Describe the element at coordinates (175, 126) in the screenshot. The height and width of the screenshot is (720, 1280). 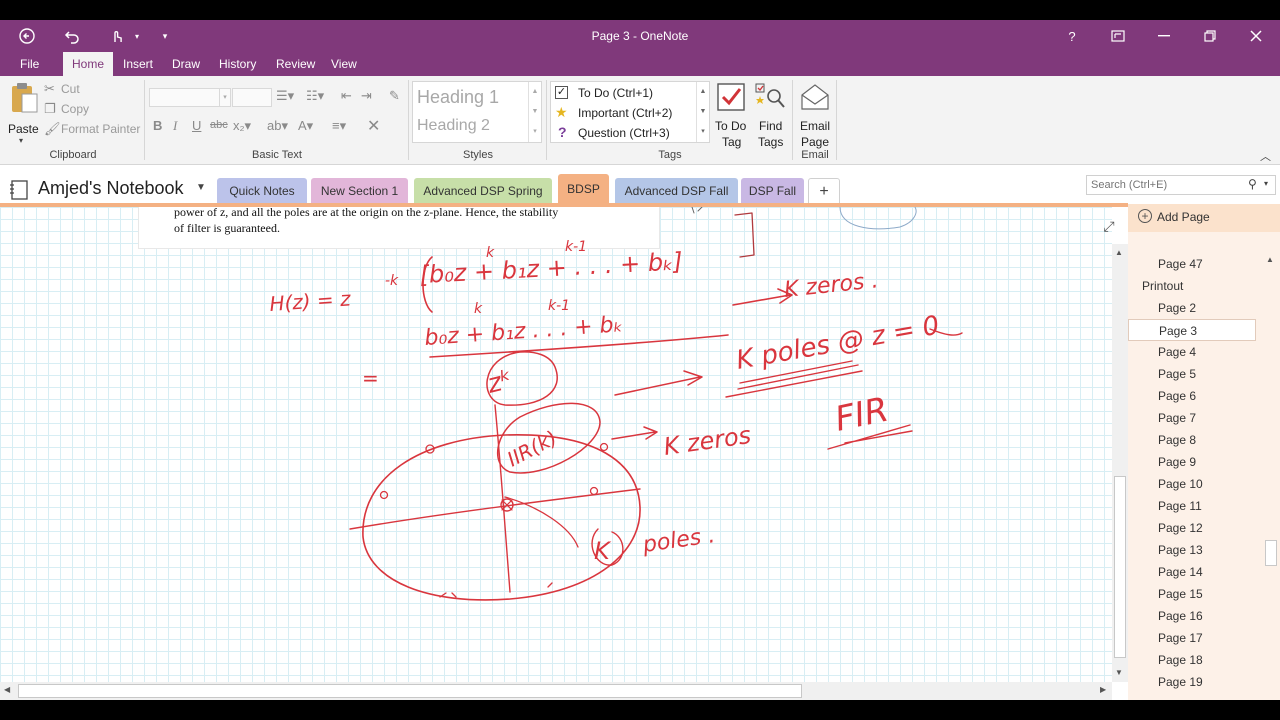
I see `italic-icon: I` at that location.